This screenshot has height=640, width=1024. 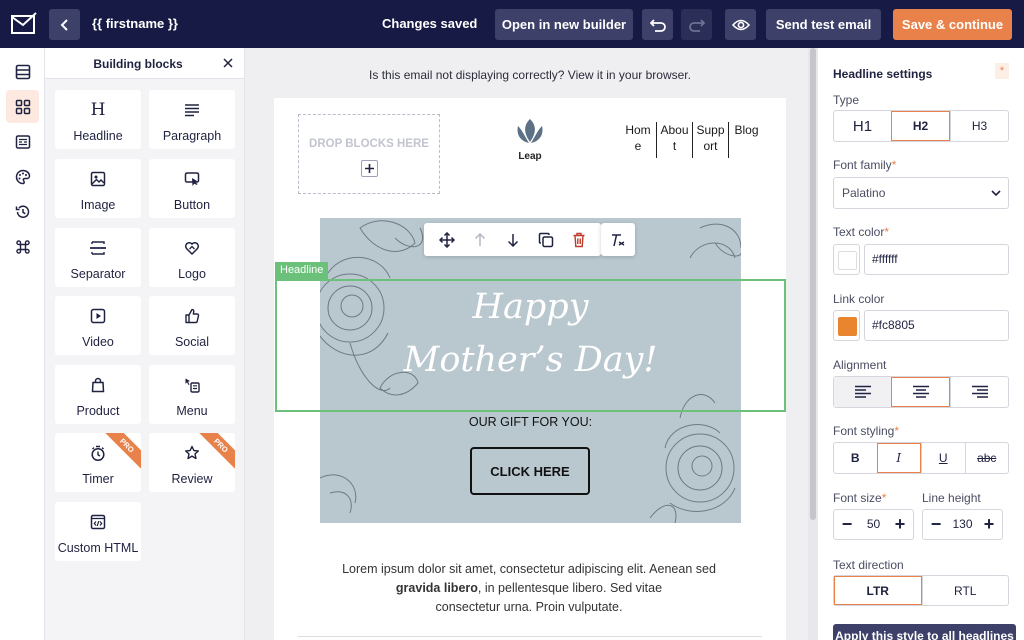 What do you see at coordinates (545, 239) in the screenshot?
I see `duplicate-block-button` at bounding box center [545, 239].